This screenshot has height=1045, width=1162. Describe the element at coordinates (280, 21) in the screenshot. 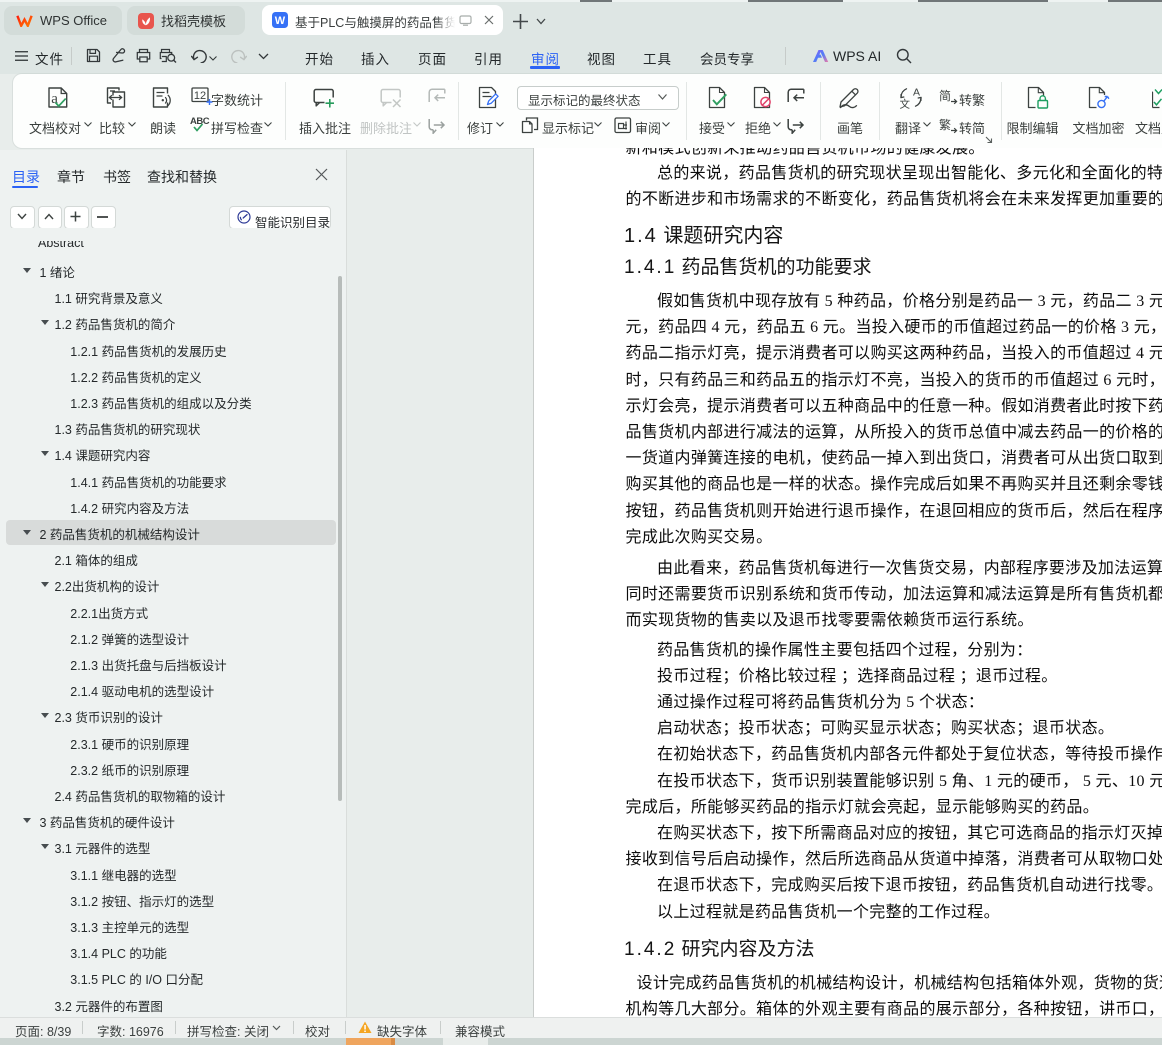

I see `svg-text: W` at that location.